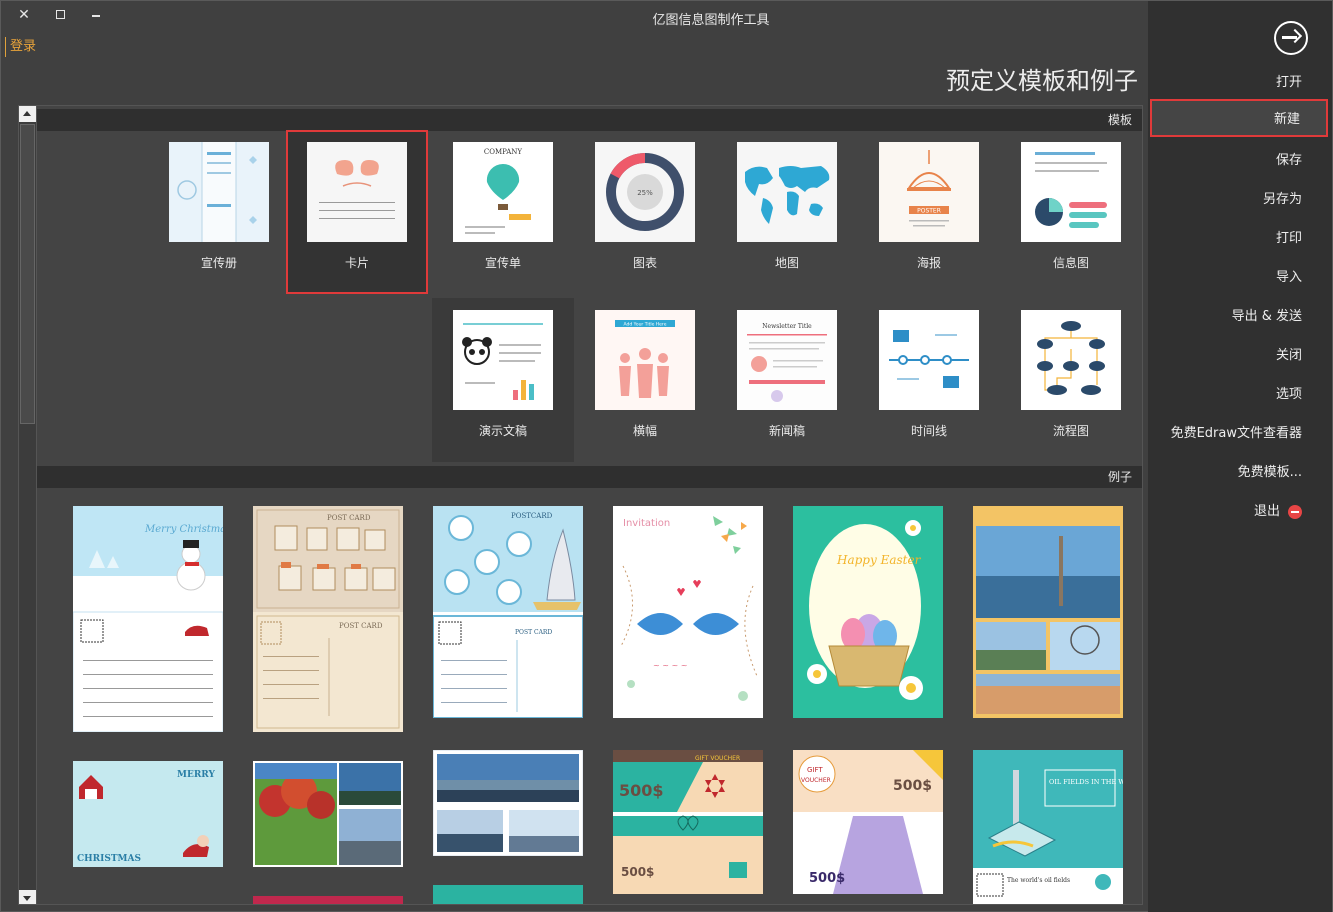  What do you see at coordinates (1240, 239) in the screenshot?
I see `menu-item-print: 打印` at bounding box center [1240, 239].